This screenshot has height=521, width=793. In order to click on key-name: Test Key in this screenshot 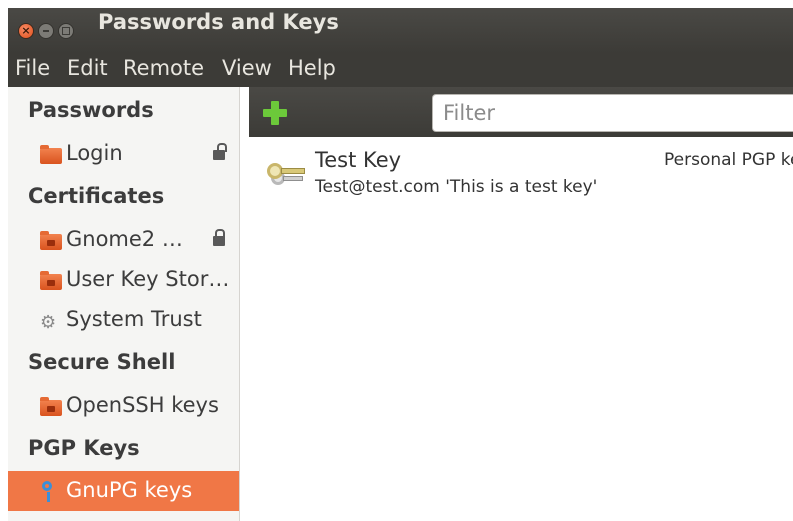, I will do `click(358, 160)`.